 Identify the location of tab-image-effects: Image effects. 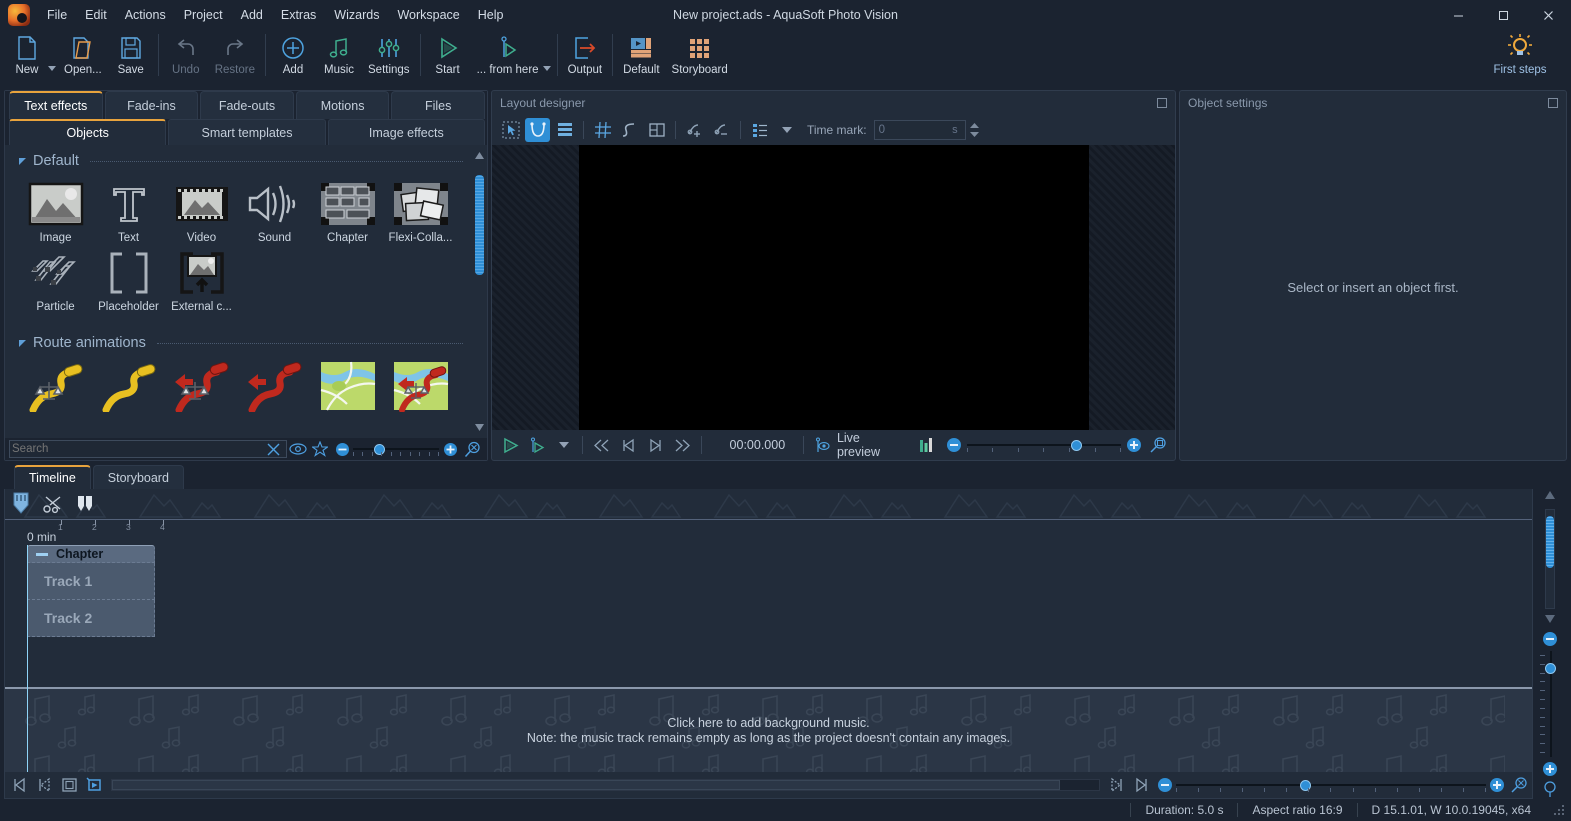
(406, 132).